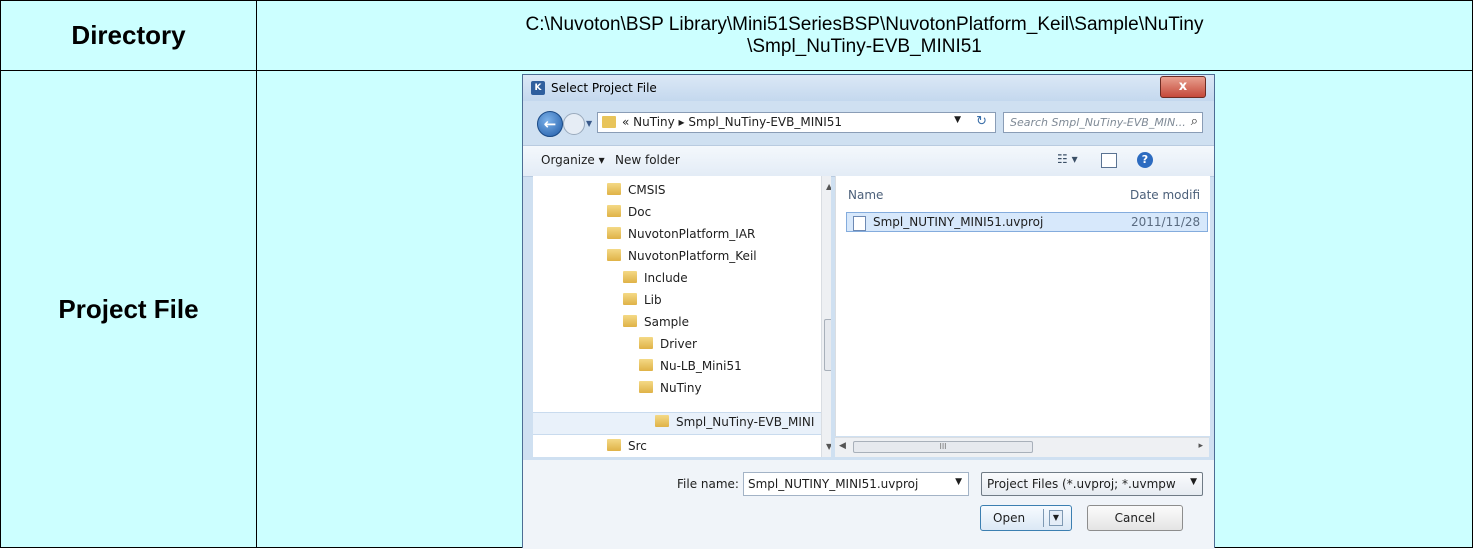 The height and width of the screenshot is (549, 1473). What do you see at coordinates (958, 222) in the screenshot?
I see `file-item-name: Smpl_NUTINY_MINI51.uvproj` at bounding box center [958, 222].